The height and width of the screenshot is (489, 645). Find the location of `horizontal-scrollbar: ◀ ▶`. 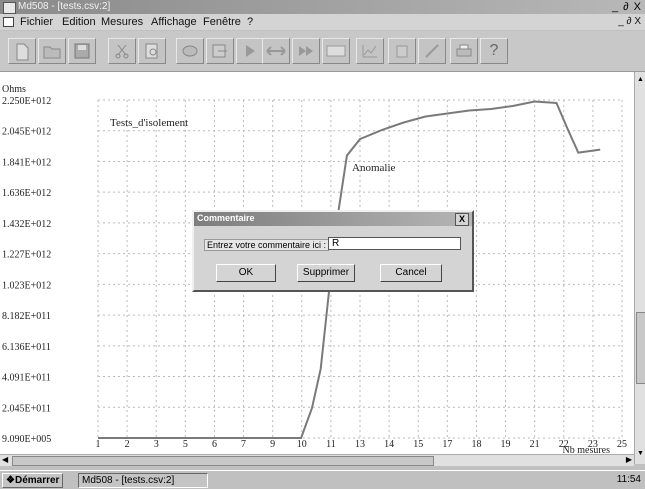

horizontal-scrollbar: ◀ ▶ is located at coordinates (317, 460).